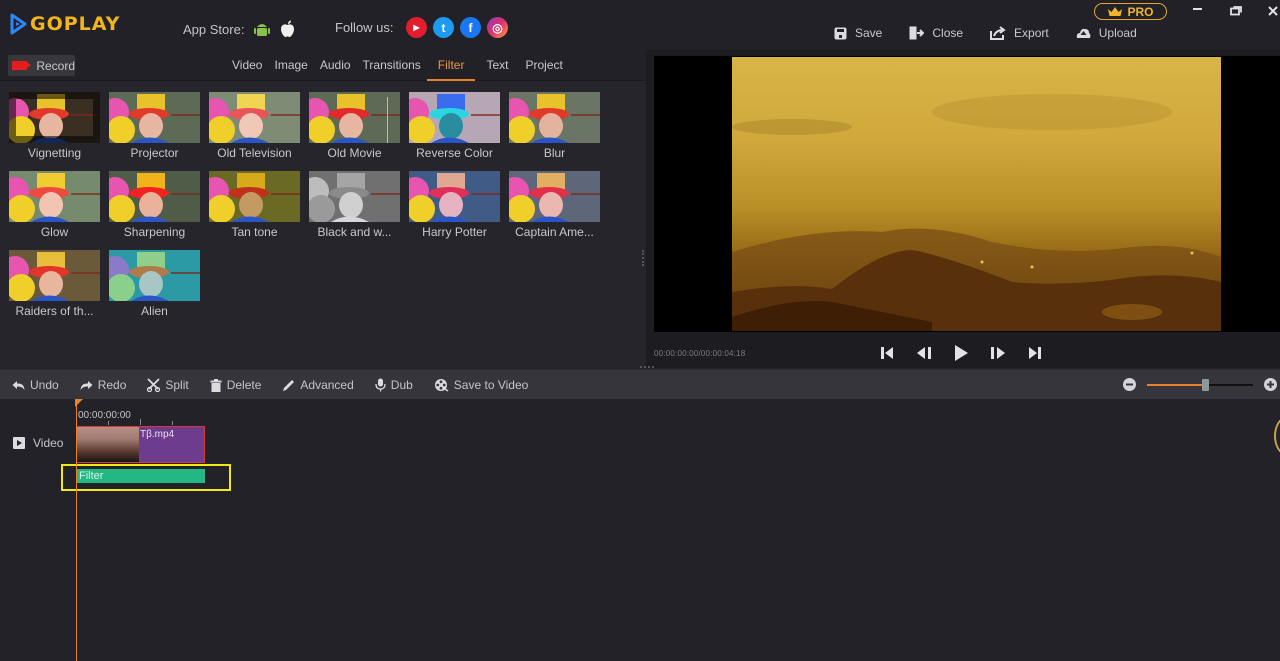 The image size is (1280, 661). I want to click on step-back-button, so click(924, 353).